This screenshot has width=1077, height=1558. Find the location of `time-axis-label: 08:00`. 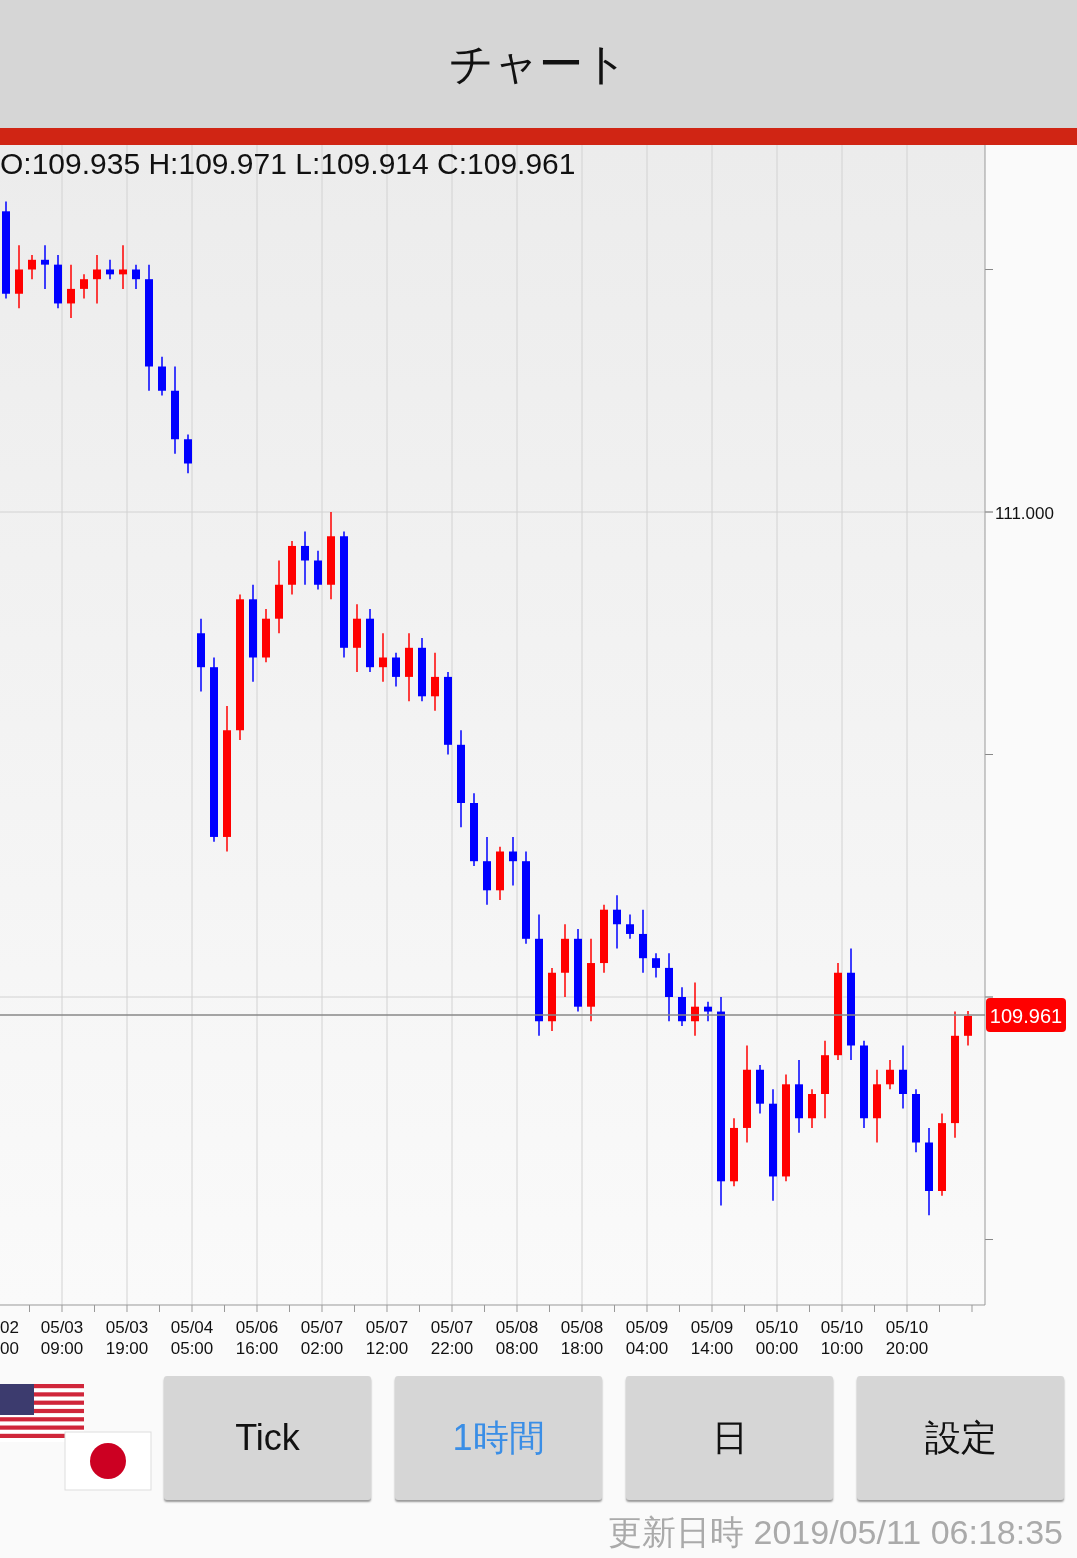

time-axis-label: 08:00 is located at coordinates (517, 1348).